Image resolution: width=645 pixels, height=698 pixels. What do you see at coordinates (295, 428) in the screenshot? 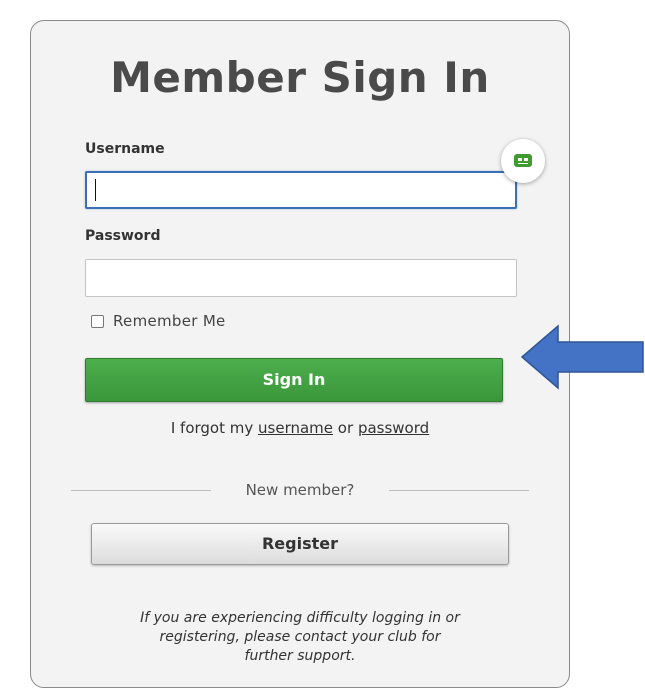
I see `forgot-username-link: username` at bounding box center [295, 428].